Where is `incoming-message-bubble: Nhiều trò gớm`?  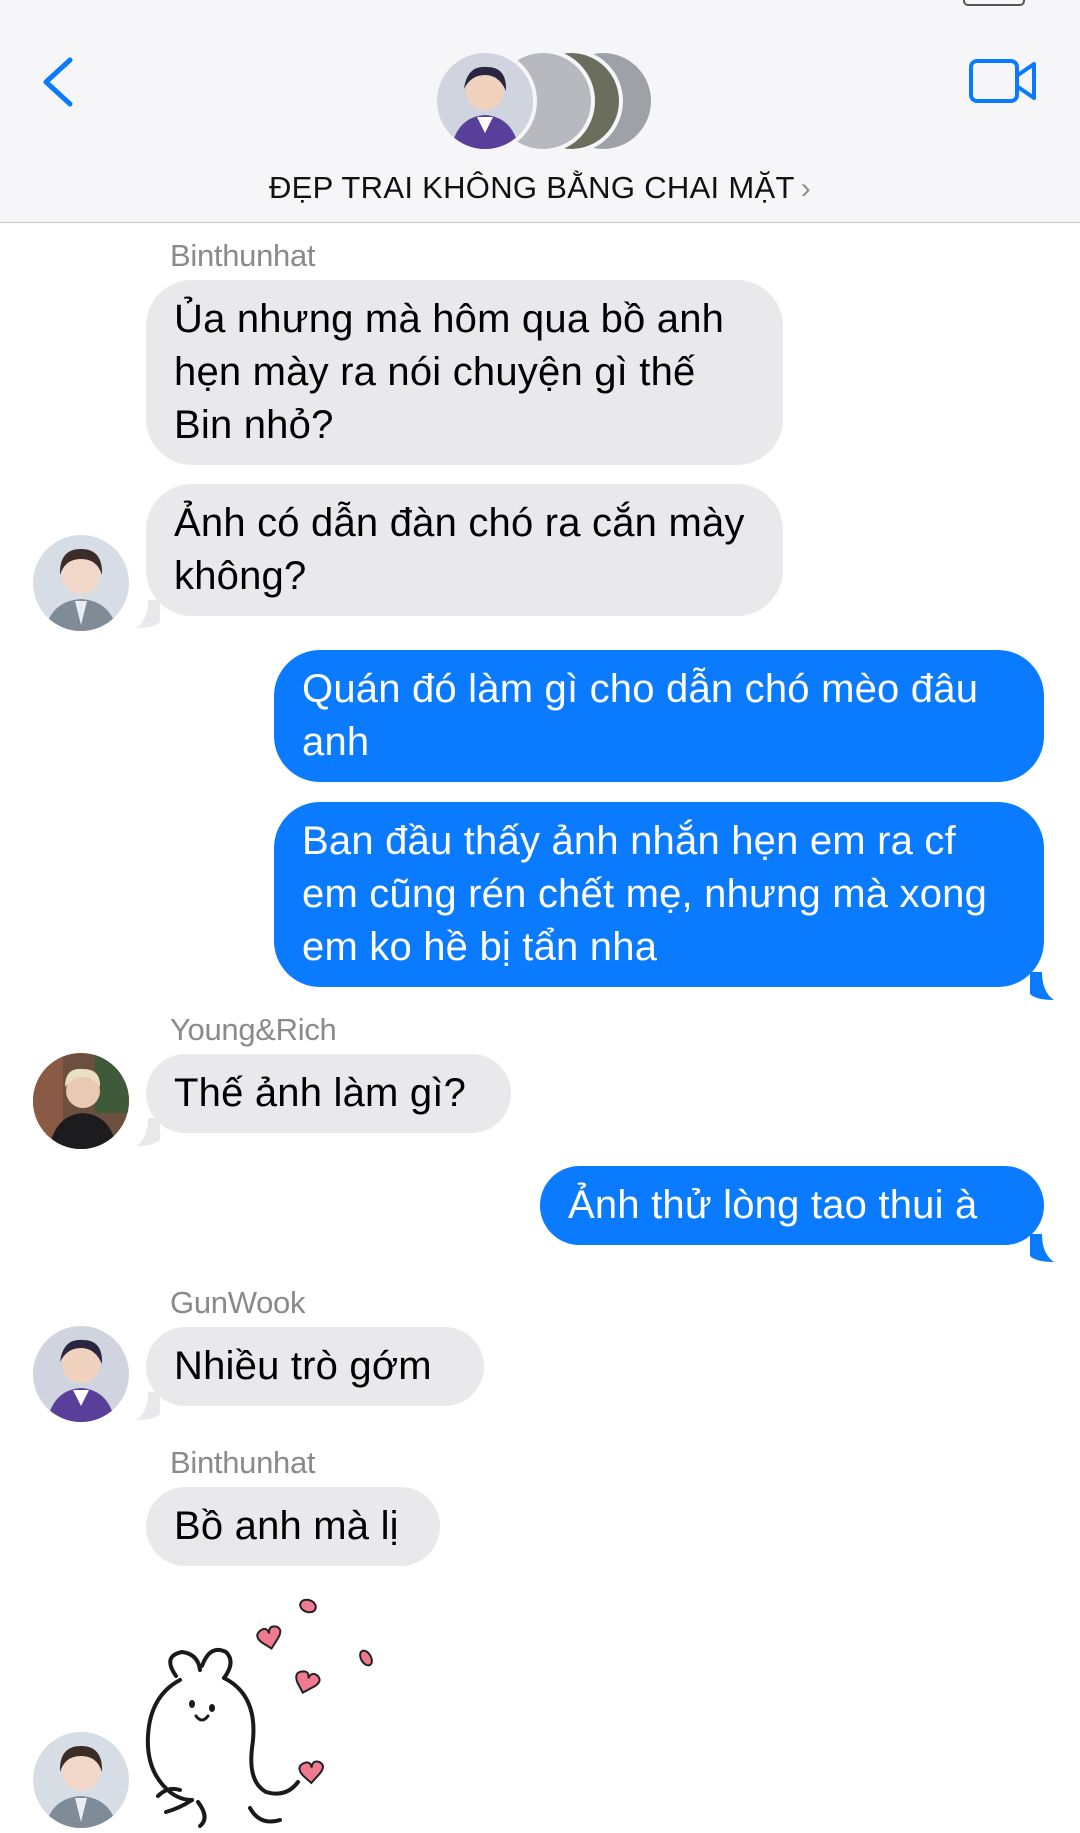 incoming-message-bubble: Nhiều trò gớm is located at coordinates (315, 1366).